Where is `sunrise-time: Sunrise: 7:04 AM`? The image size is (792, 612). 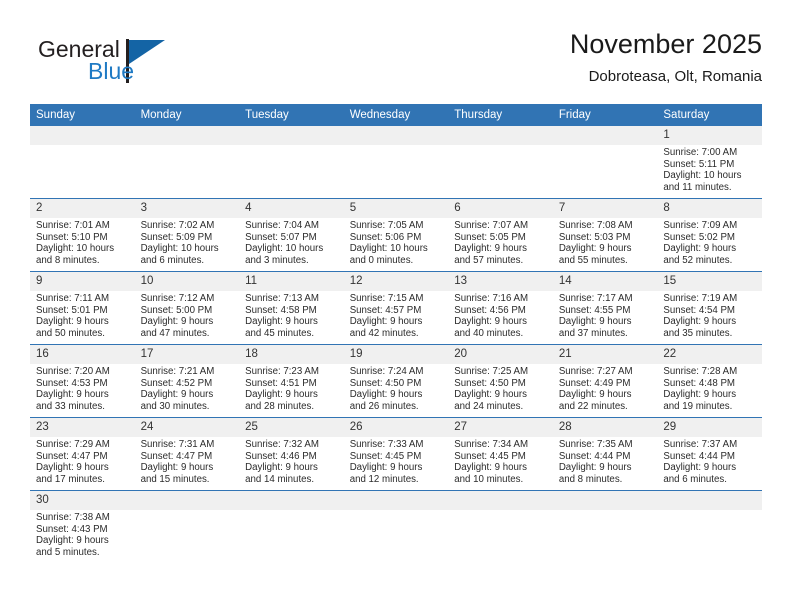
sunrise-time: Sunrise: 7:04 AM is located at coordinates (282, 225).